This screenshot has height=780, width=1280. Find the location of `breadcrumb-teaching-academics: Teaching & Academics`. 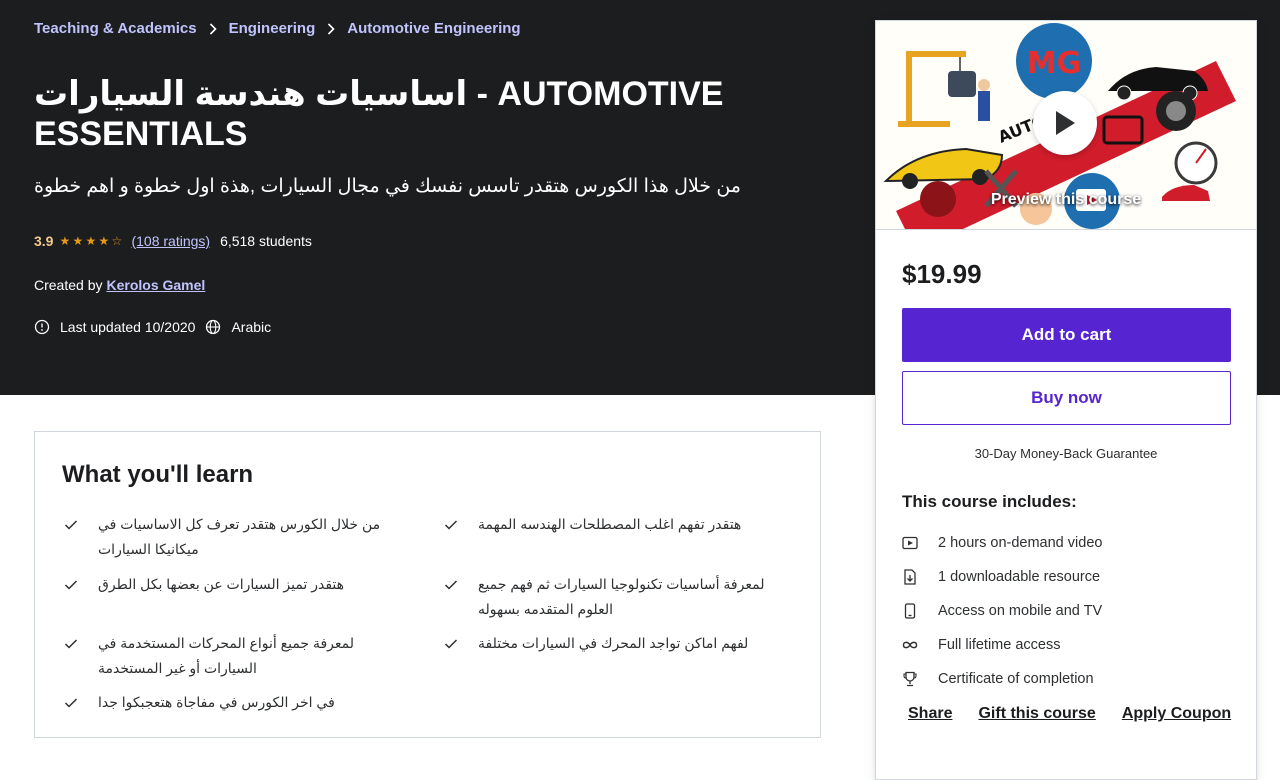

breadcrumb-teaching-academics: Teaching & Academics is located at coordinates (115, 28).